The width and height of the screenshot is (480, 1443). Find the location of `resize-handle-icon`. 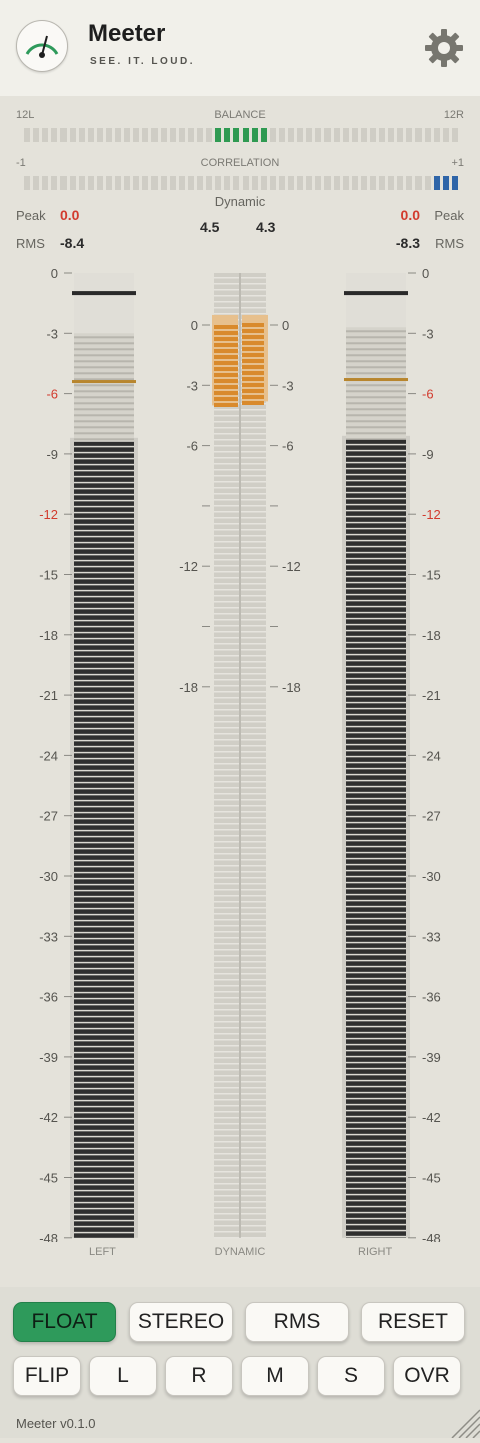

resize-handle-icon is located at coordinates (462, 1420).